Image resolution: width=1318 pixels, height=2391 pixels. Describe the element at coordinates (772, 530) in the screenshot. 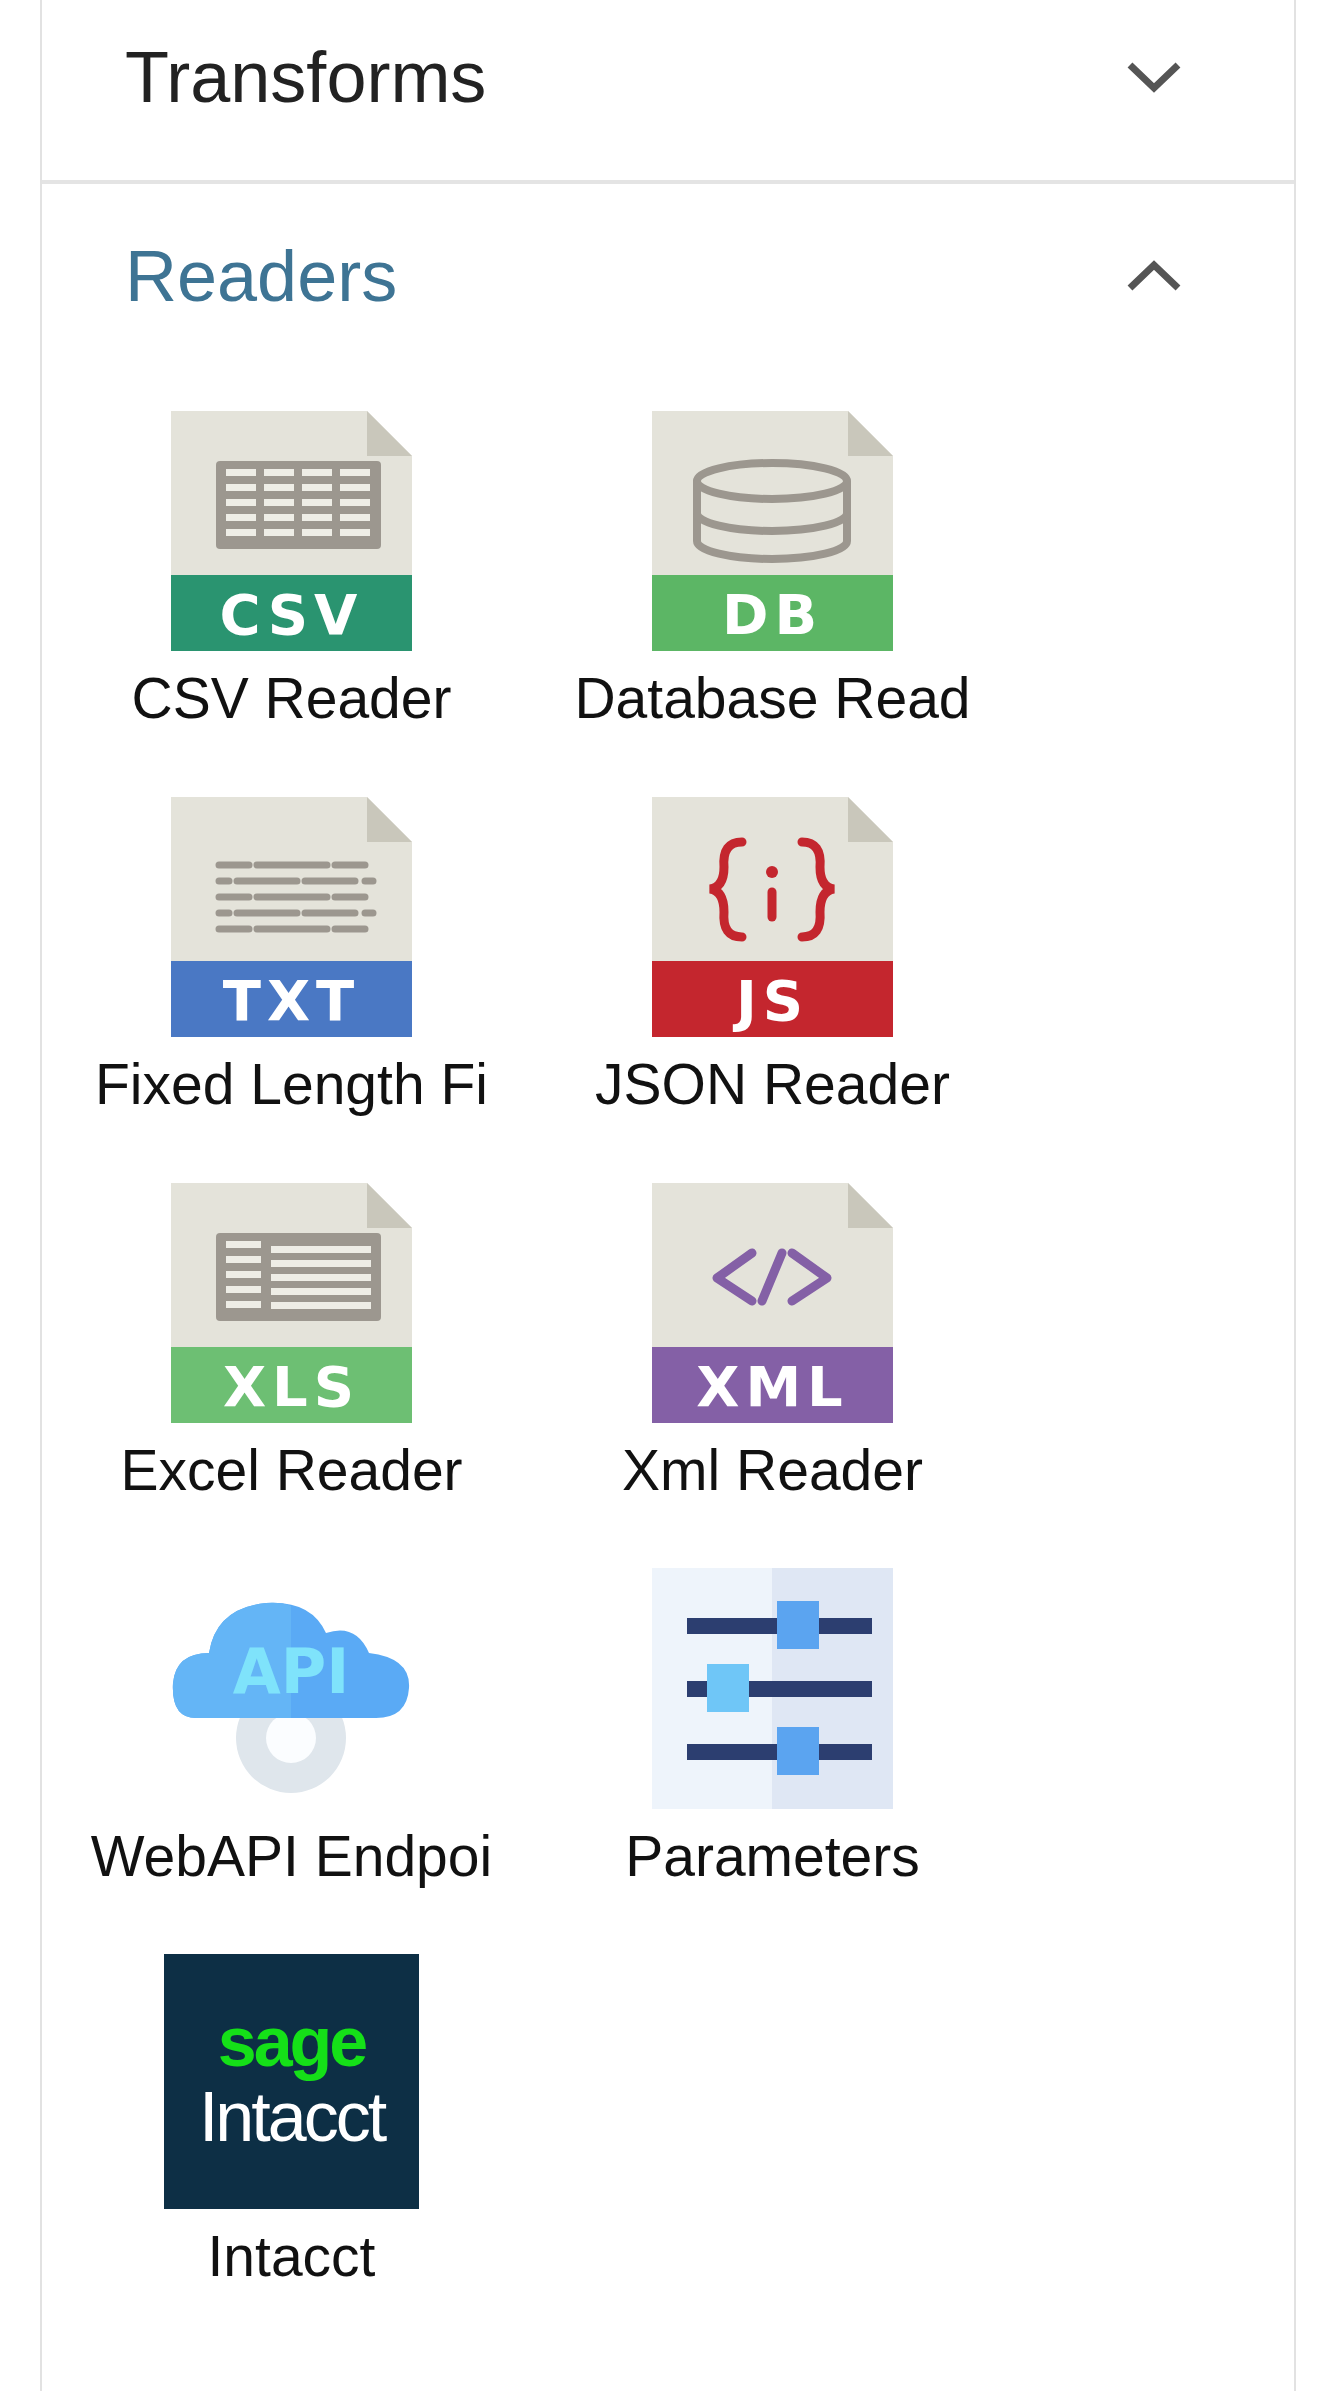

I see `db-file-icon: DB` at that location.